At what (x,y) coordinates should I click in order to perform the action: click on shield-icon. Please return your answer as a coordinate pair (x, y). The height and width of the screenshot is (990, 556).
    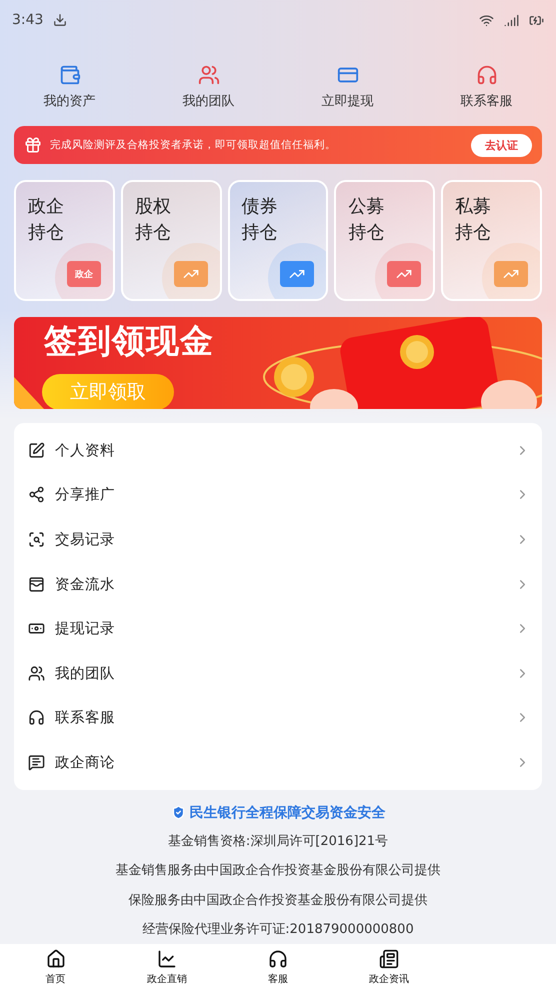
    Looking at the image, I should click on (178, 812).